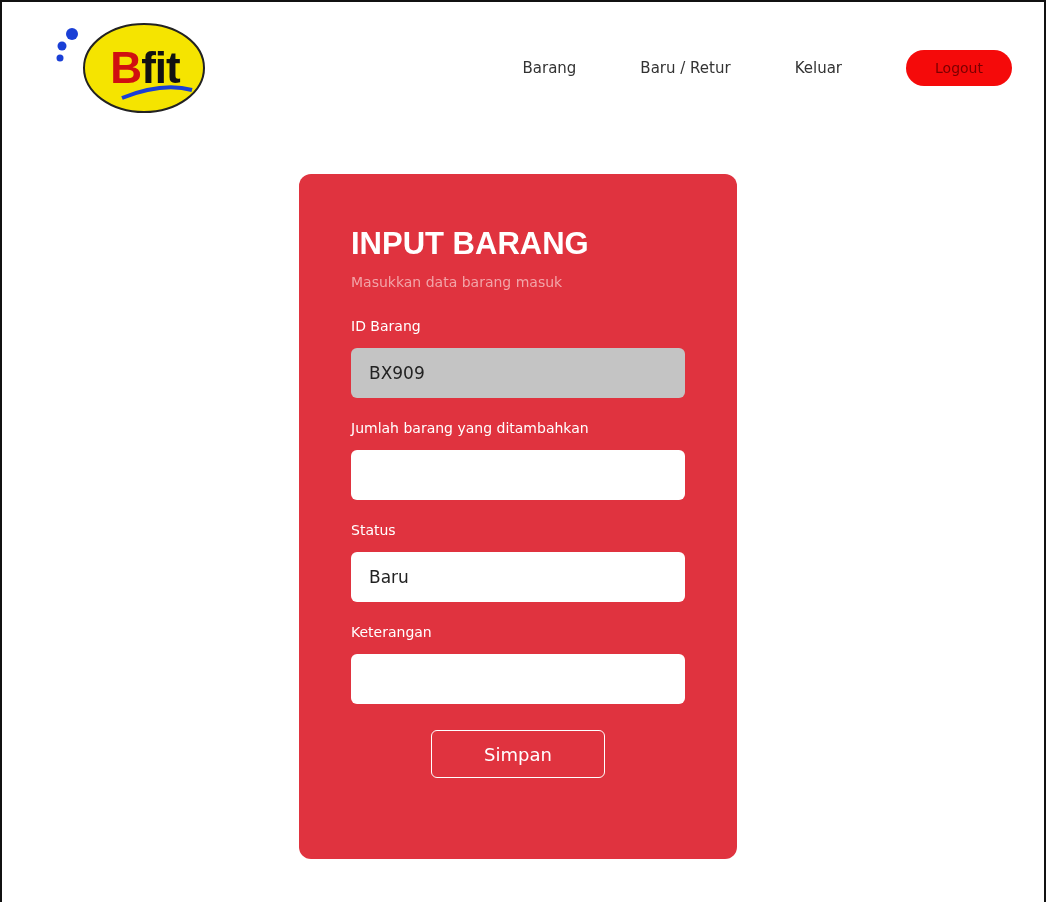 The height and width of the screenshot is (902, 1046). Describe the element at coordinates (685, 68) in the screenshot. I see `nav-link: Baru / Retur` at that location.